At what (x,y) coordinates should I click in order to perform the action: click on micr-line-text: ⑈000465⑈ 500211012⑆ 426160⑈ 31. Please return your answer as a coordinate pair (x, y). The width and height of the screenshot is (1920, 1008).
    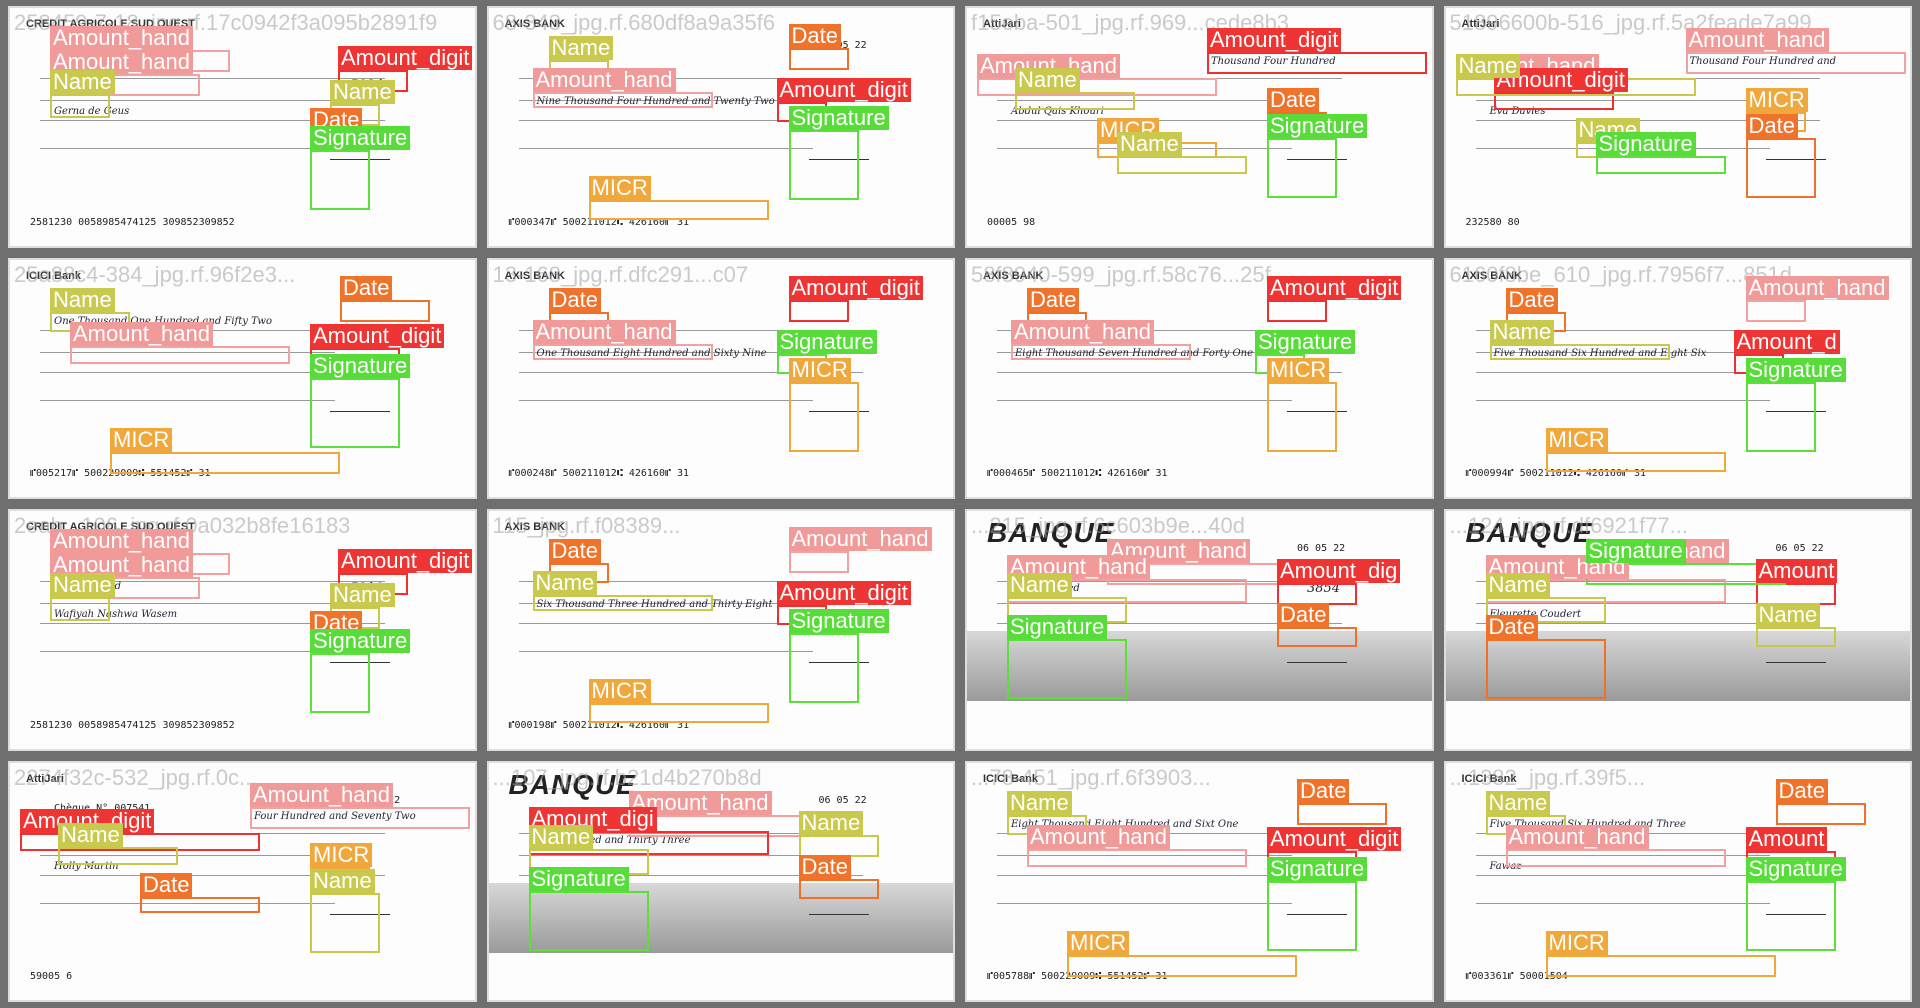
    Looking at the image, I should click on (1077, 473).